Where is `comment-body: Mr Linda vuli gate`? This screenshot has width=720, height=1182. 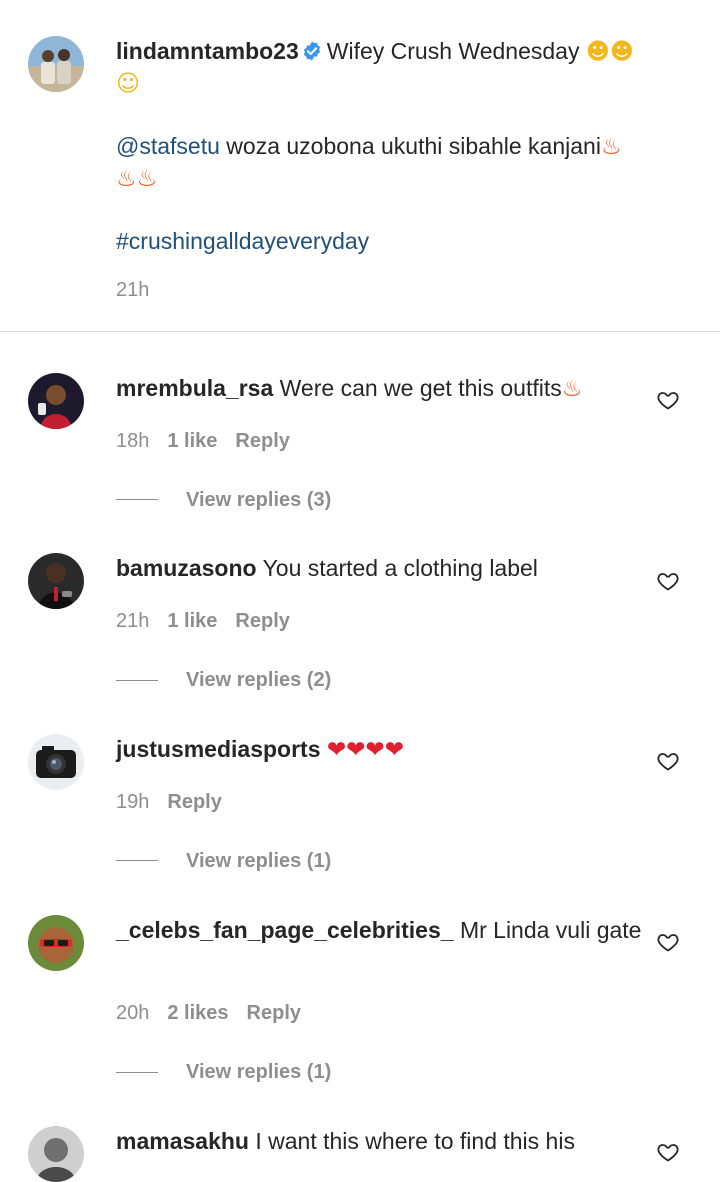
comment-body: Mr Linda vuli gate is located at coordinates (550, 930).